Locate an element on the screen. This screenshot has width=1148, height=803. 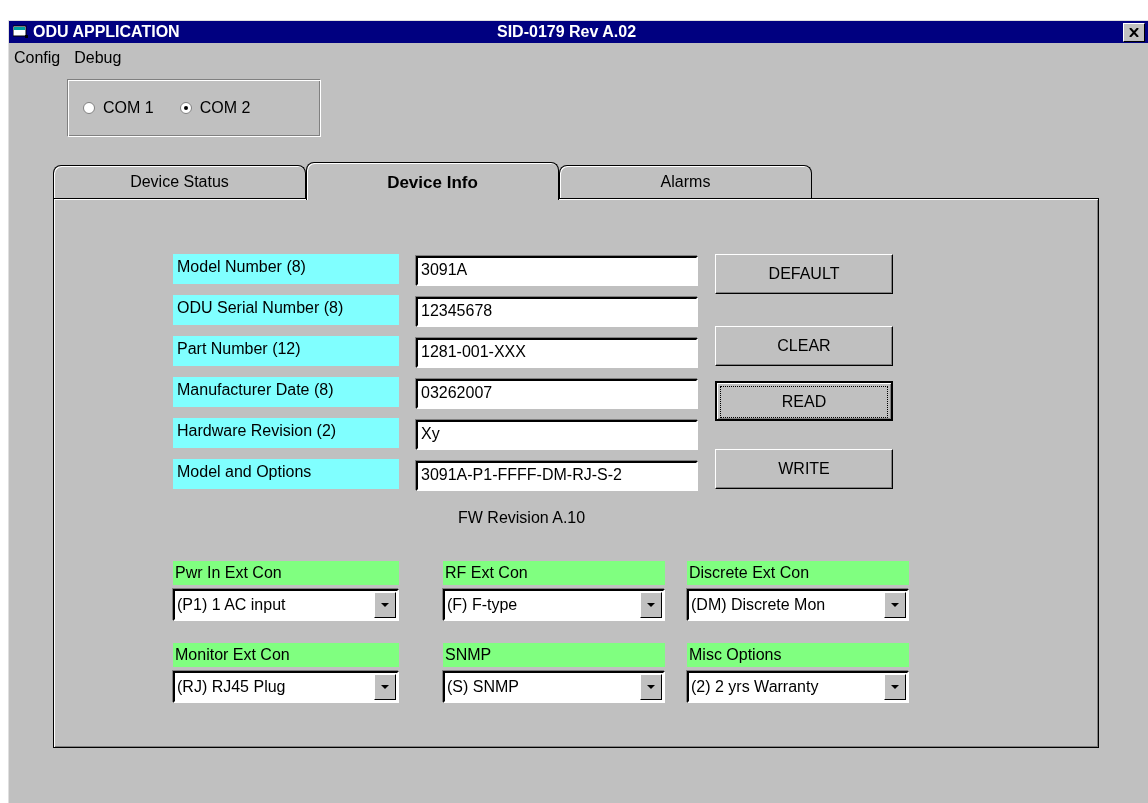
field-label: Model Number (8) is located at coordinates (286, 269).